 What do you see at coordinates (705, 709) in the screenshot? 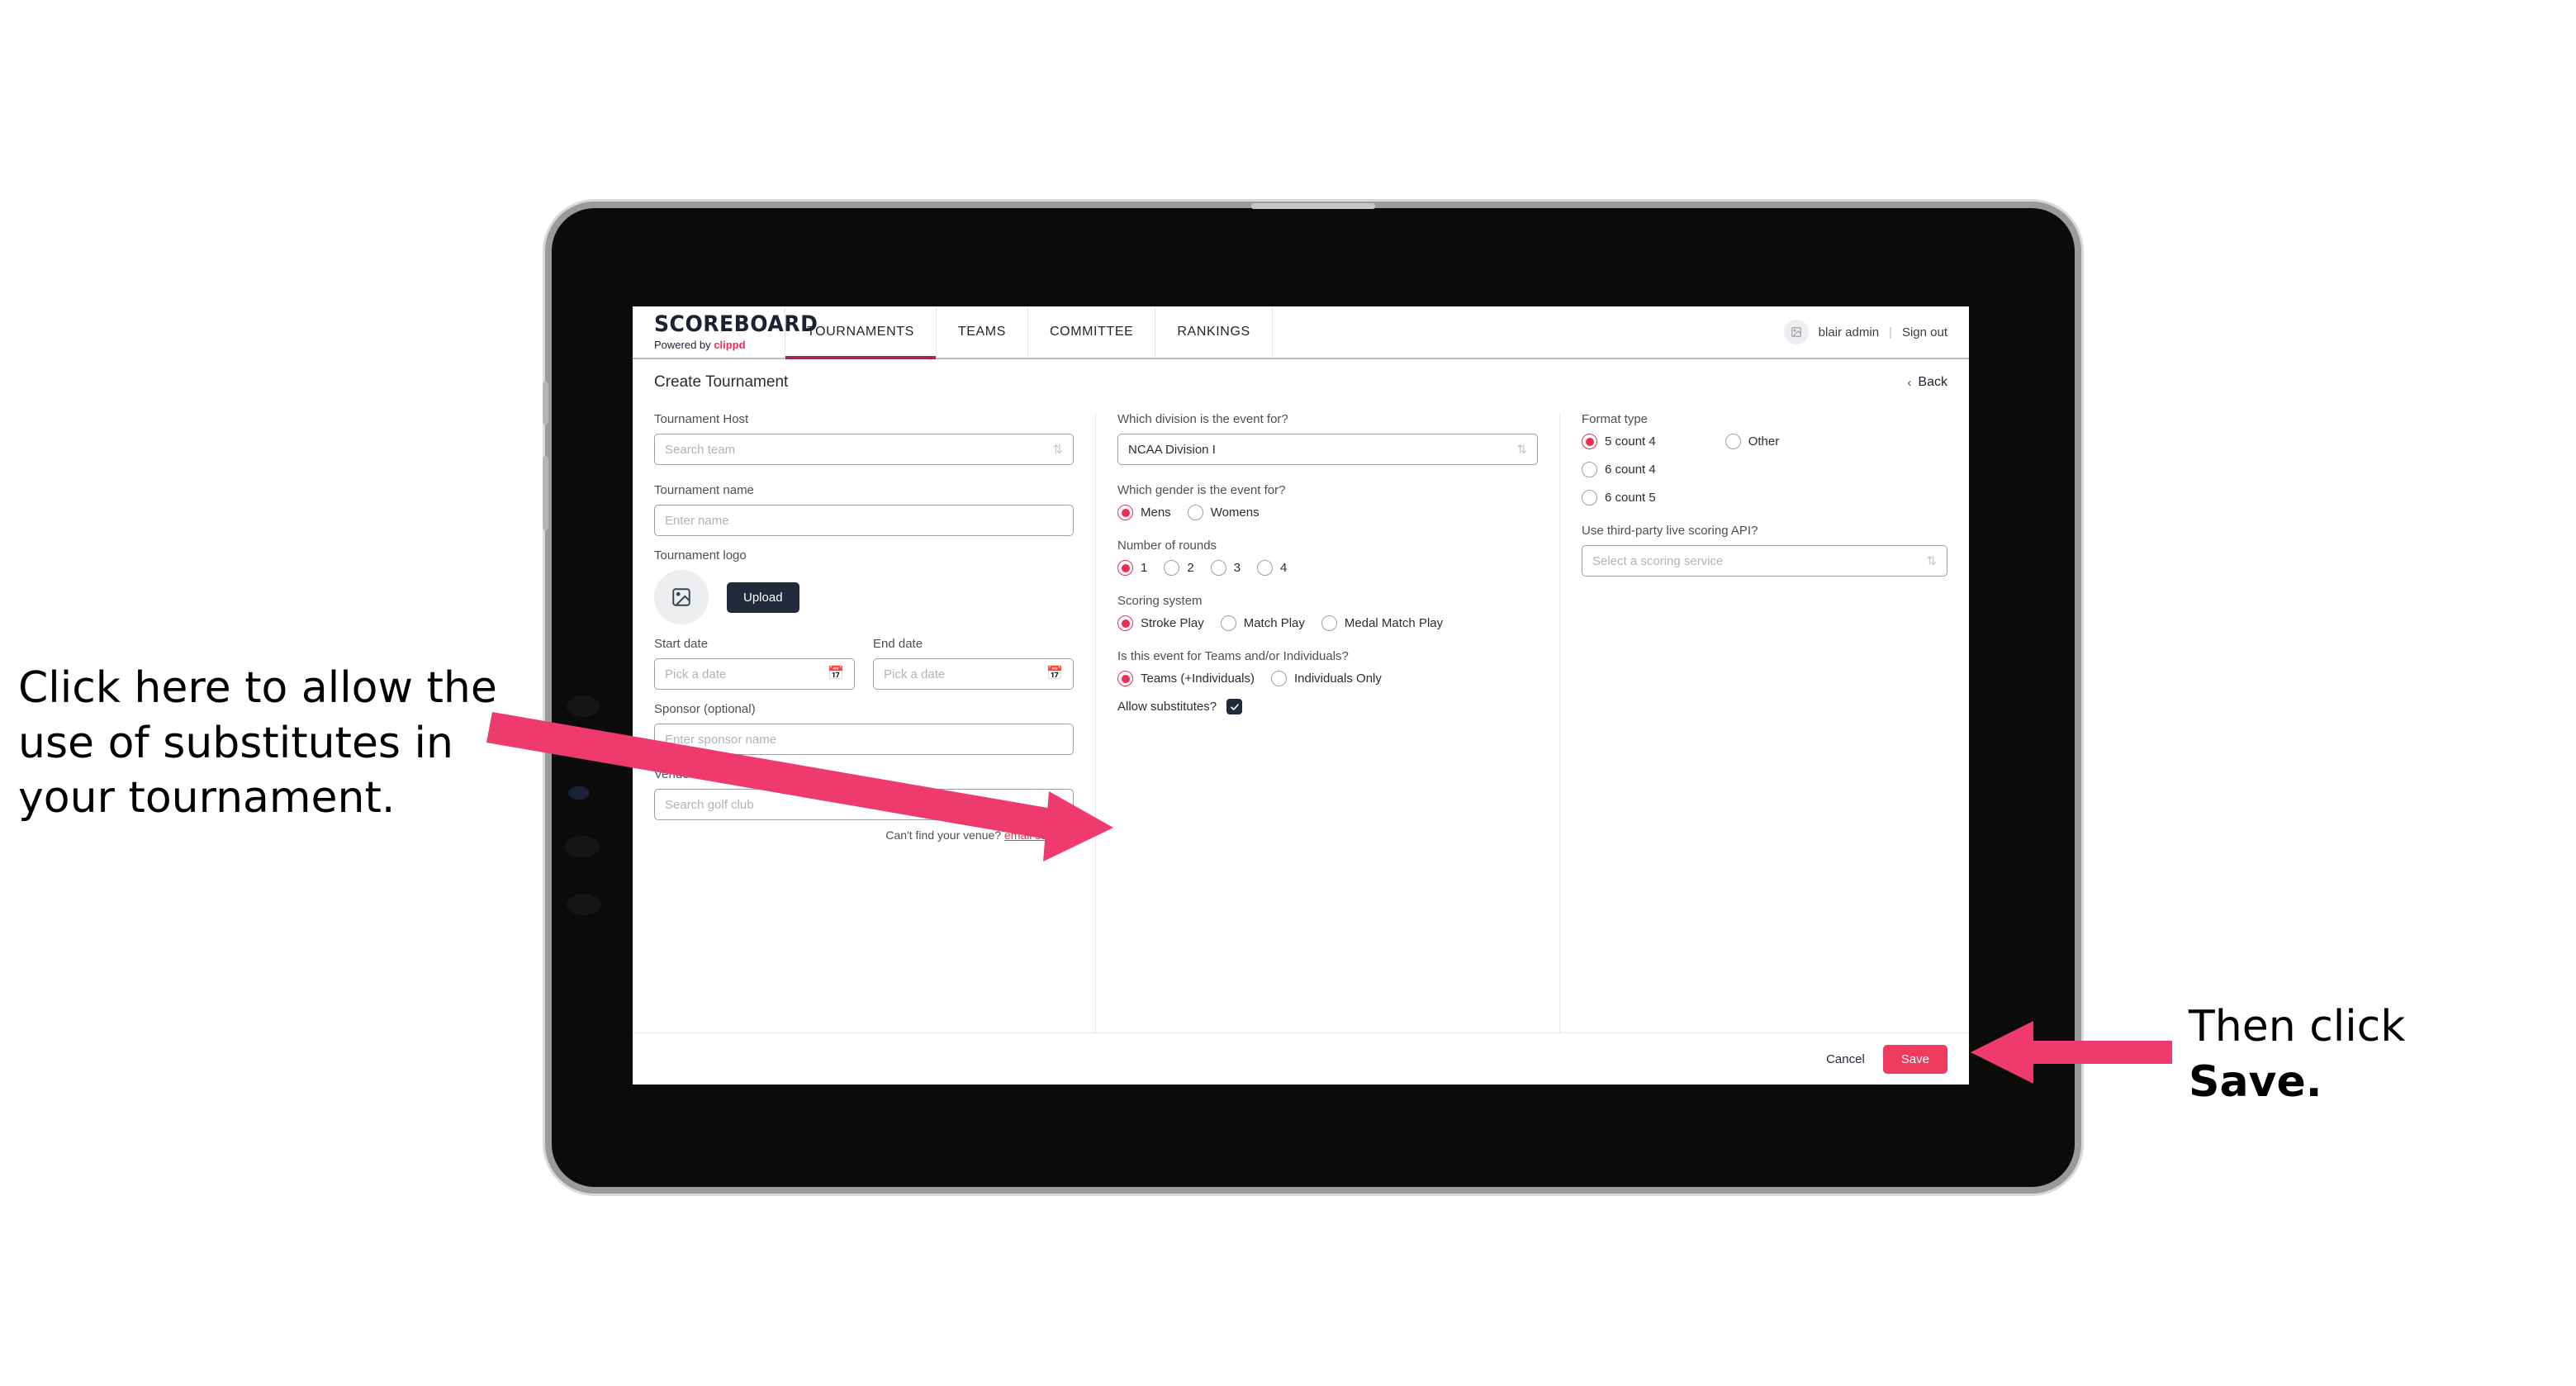
I see `sponsor-label: Sponsor (optional)` at bounding box center [705, 709].